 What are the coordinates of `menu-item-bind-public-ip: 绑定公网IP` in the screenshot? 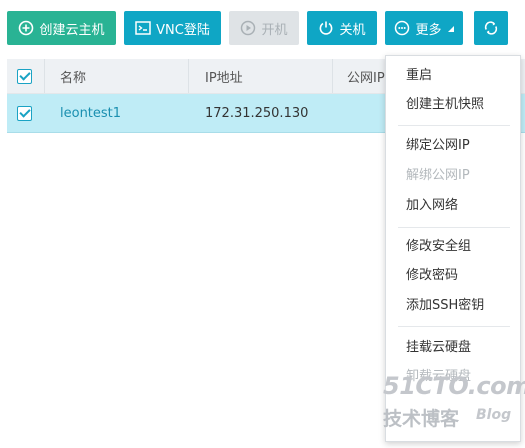 It's located at (438, 146).